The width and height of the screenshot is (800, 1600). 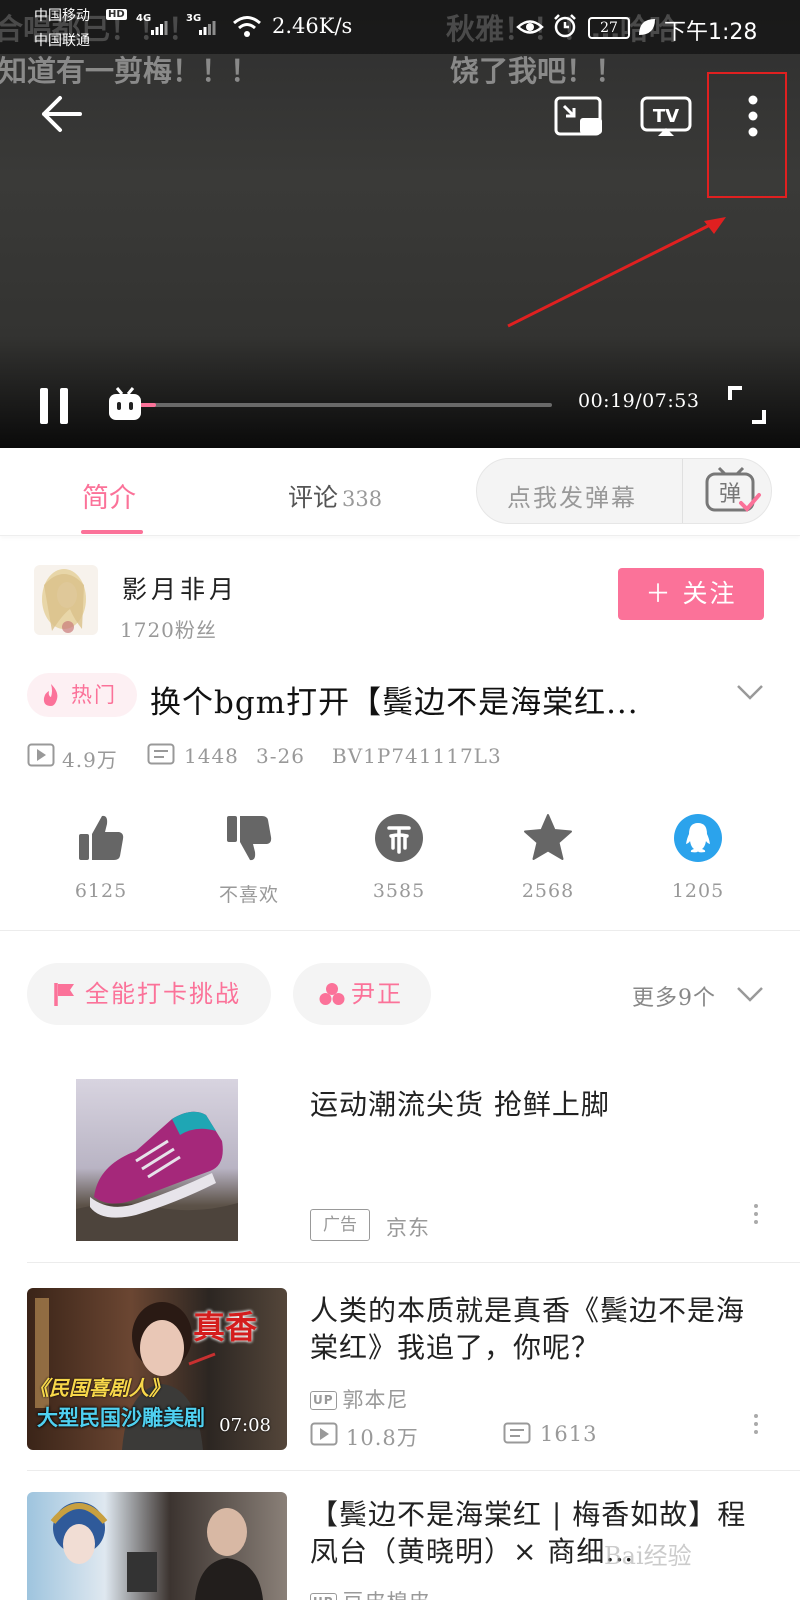 What do you see at coordinates (62, 41) in the screenshot?
I see `carrier-2: 中国联通` at bounding box center [62, 41].